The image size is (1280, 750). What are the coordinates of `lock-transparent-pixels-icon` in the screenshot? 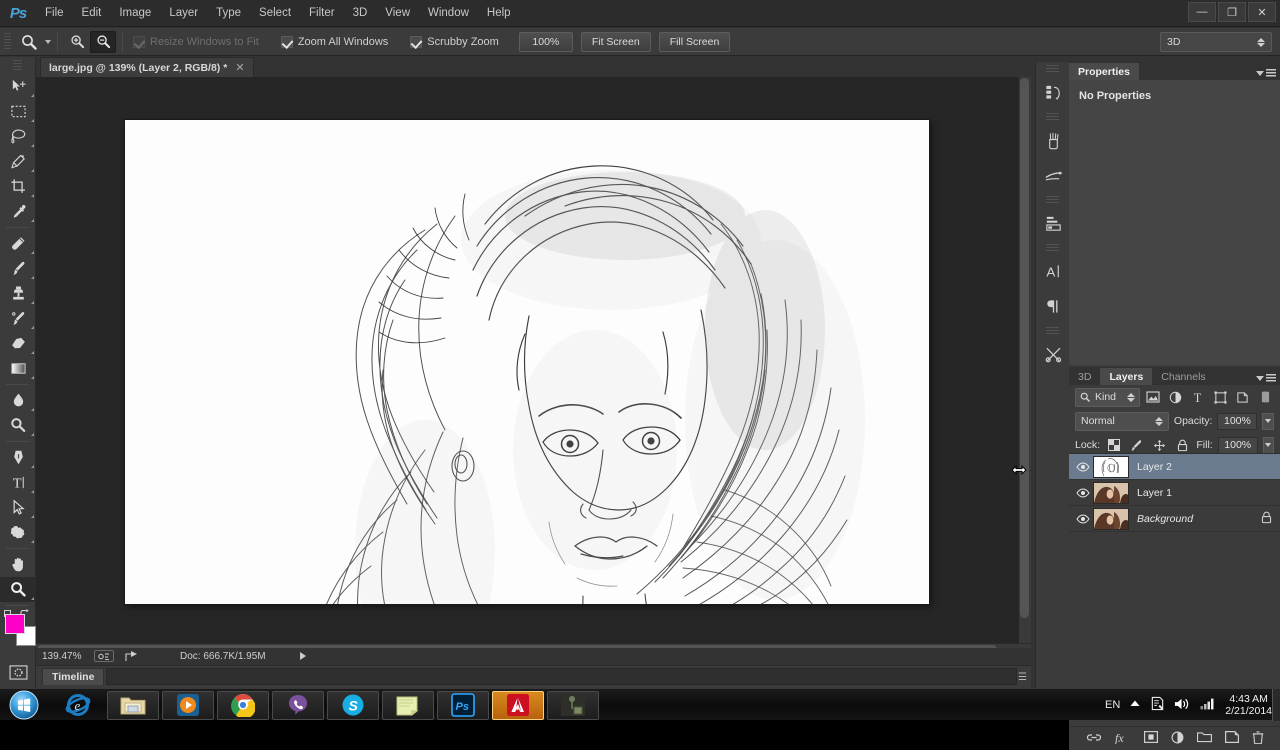 It's located at (1114, 445).